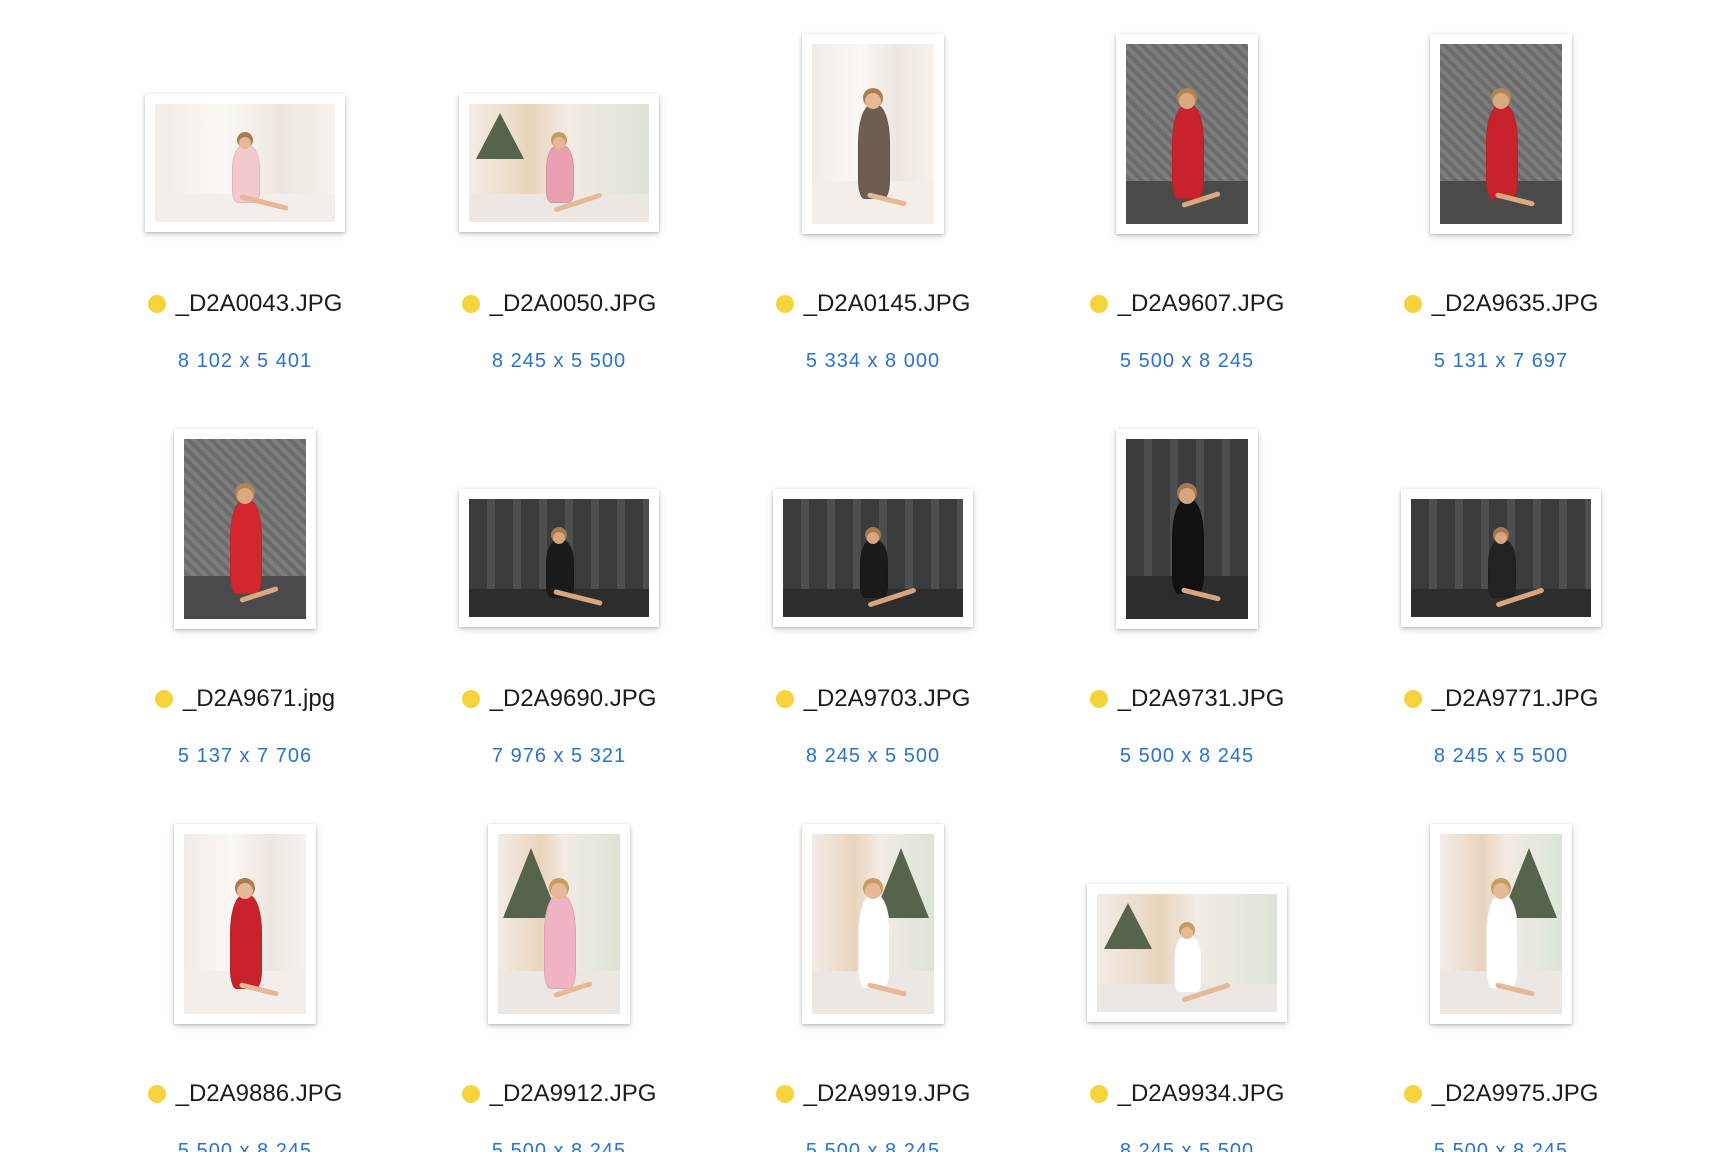 The height and width of the screenshot is (1152, 1728). I want to click on filename-row: _D2A0050.JPG, so click(559, 304).